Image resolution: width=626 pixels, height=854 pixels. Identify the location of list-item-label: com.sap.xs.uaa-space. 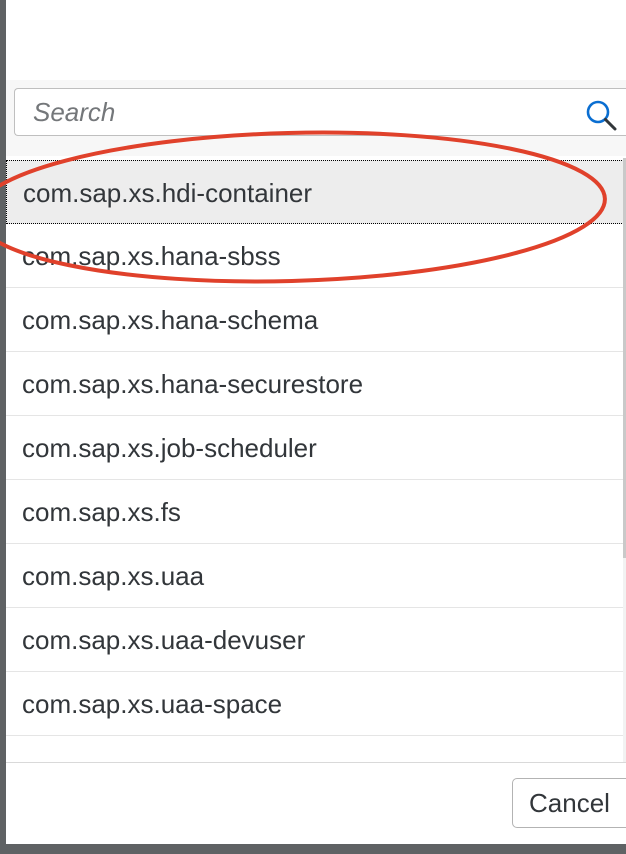
(152, 704).